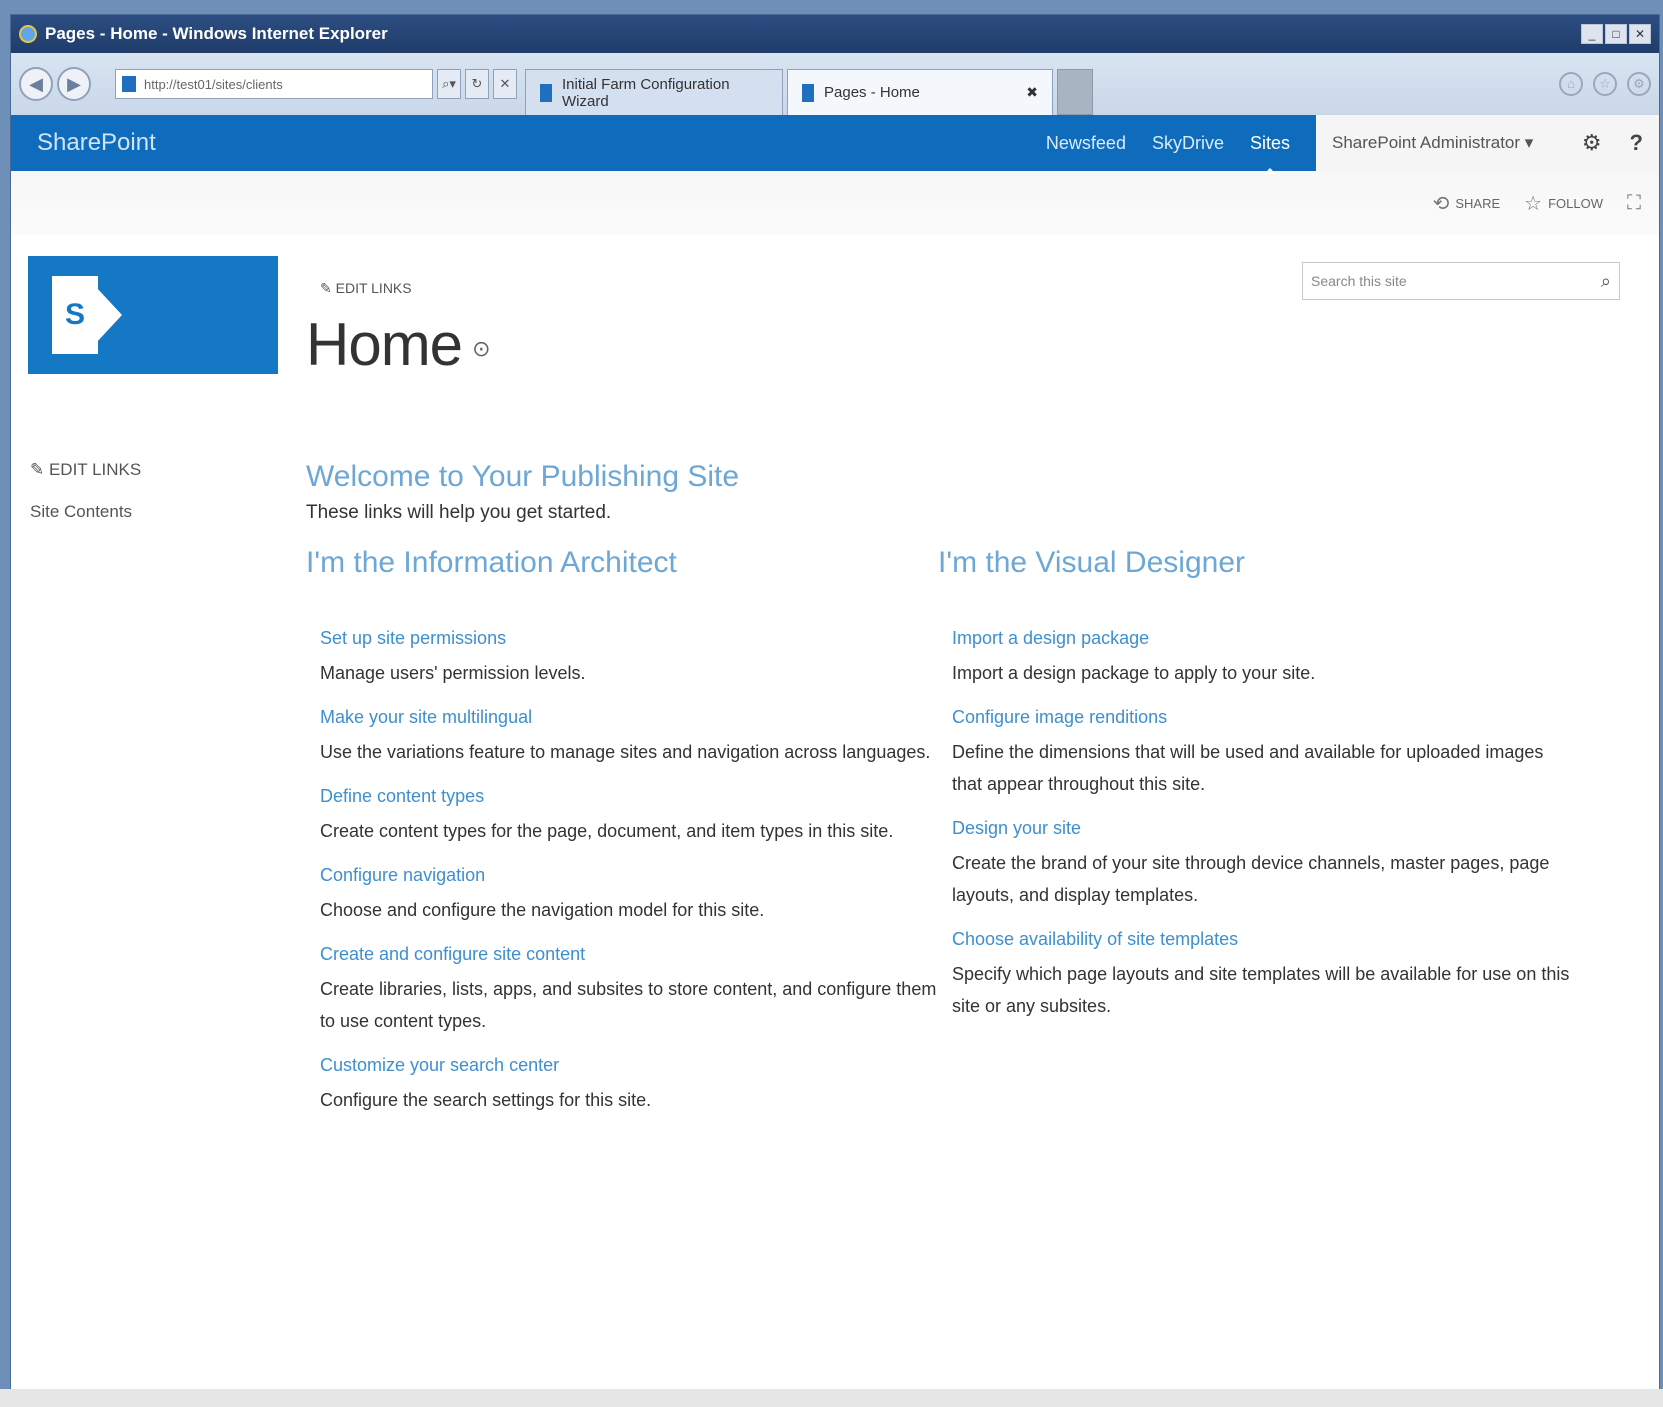 This screenshot has width=1663, height=1407. I want to click on tab-close-icon: ✖, so click(1032, 92).